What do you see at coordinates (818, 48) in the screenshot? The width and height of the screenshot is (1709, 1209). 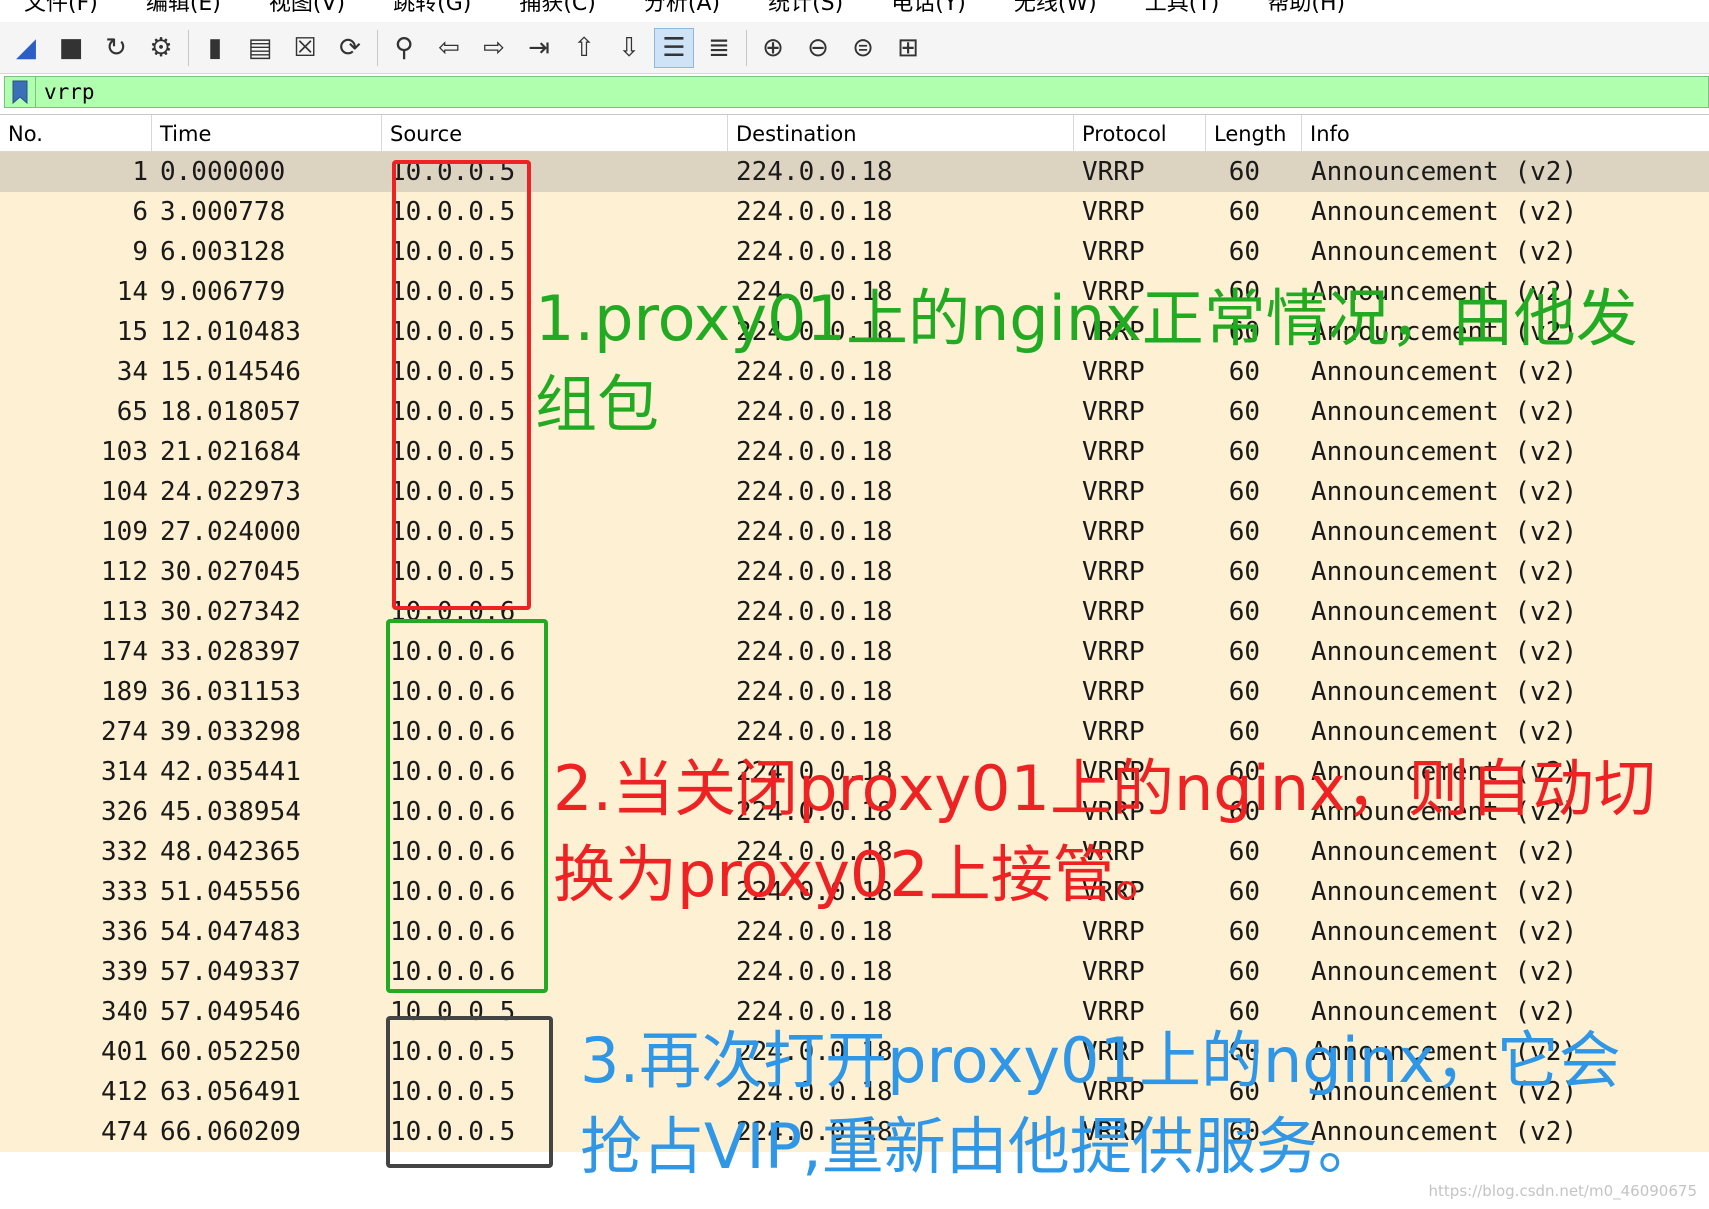 I see `zoom-out-icon: ⊖` at bounding box center [818, 48].